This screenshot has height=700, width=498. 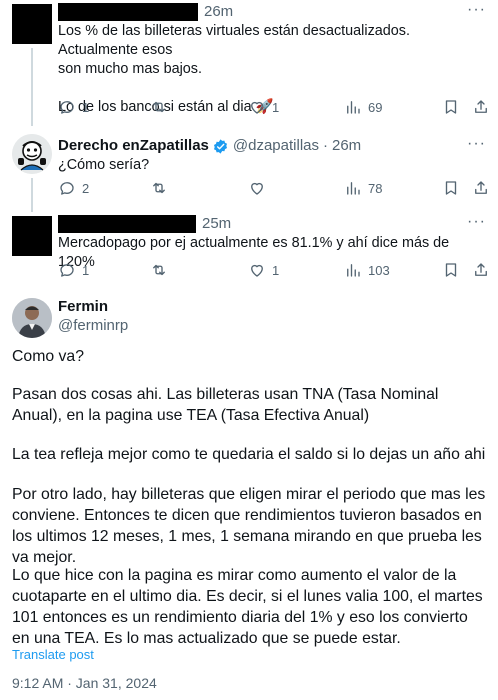 I want to click on handle: @dzapatillas, so click(x=276, y=146).